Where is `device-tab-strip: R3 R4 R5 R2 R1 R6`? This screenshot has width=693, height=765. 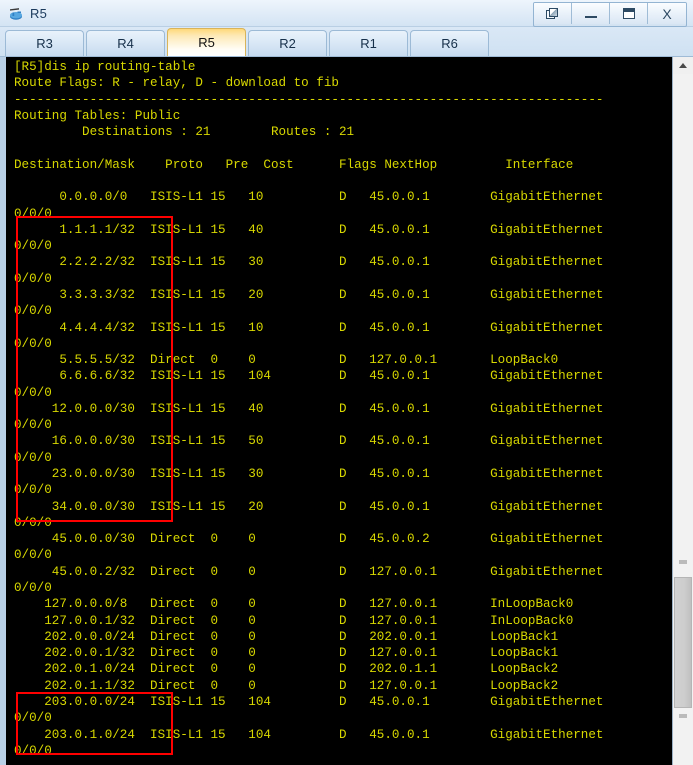 device-tab-strip: R3 R4 R5 R2 R1 R6 is located at coordinates (346, 42).